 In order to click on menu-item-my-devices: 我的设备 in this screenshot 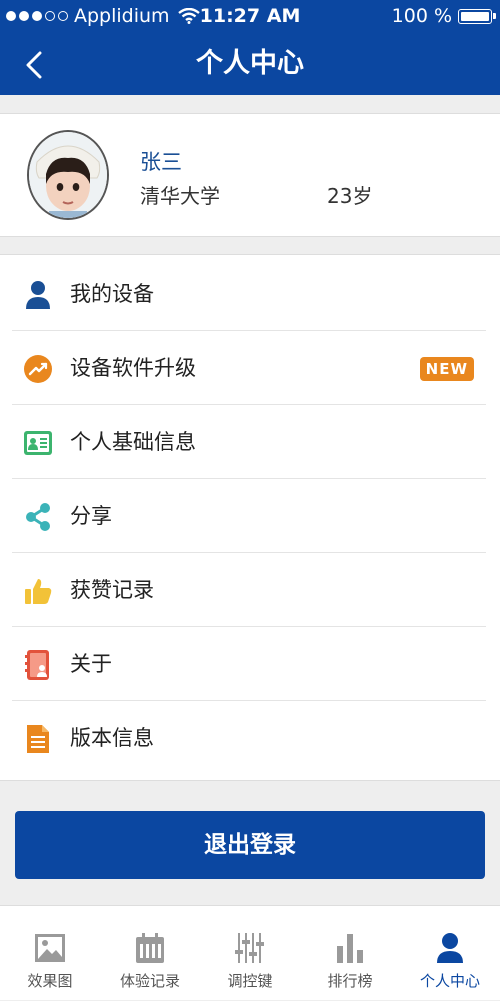, I will do `click(250, 294)`.